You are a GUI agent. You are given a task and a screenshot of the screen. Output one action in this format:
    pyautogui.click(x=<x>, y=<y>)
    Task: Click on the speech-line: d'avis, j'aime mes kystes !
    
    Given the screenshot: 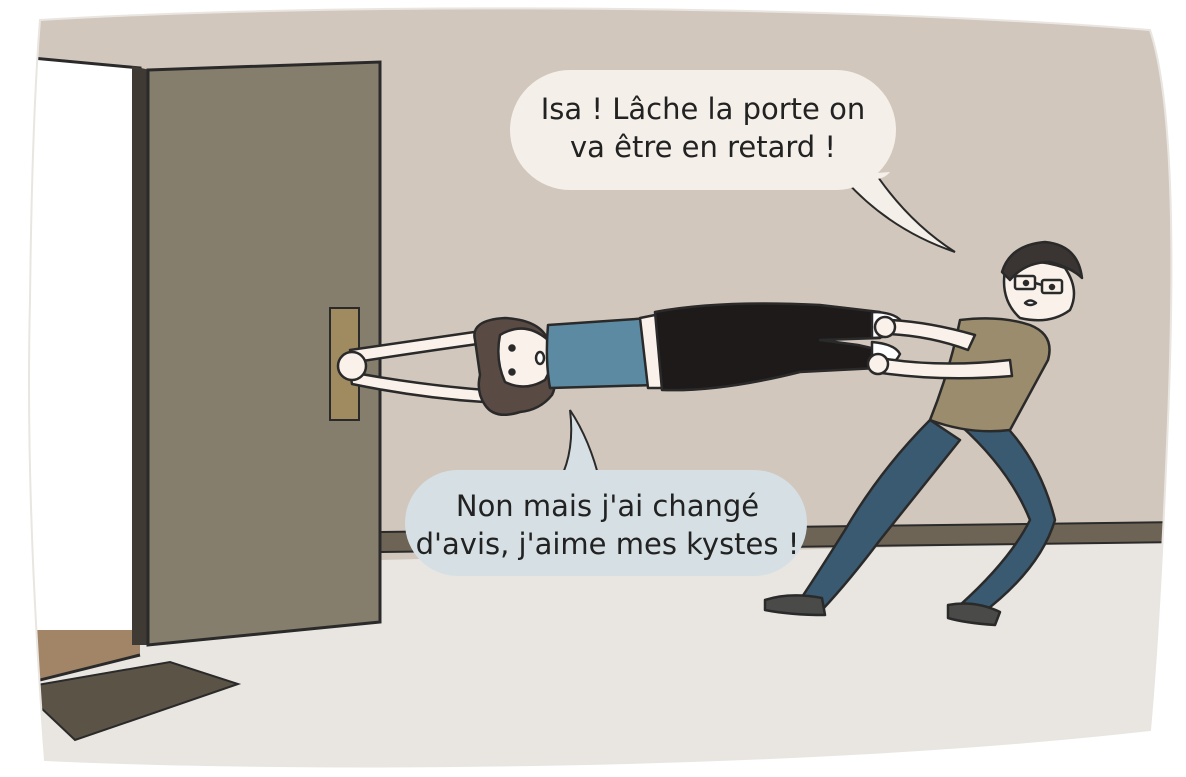 What is the action you would take?
    pyautogui.click(x=607, y=544)
    